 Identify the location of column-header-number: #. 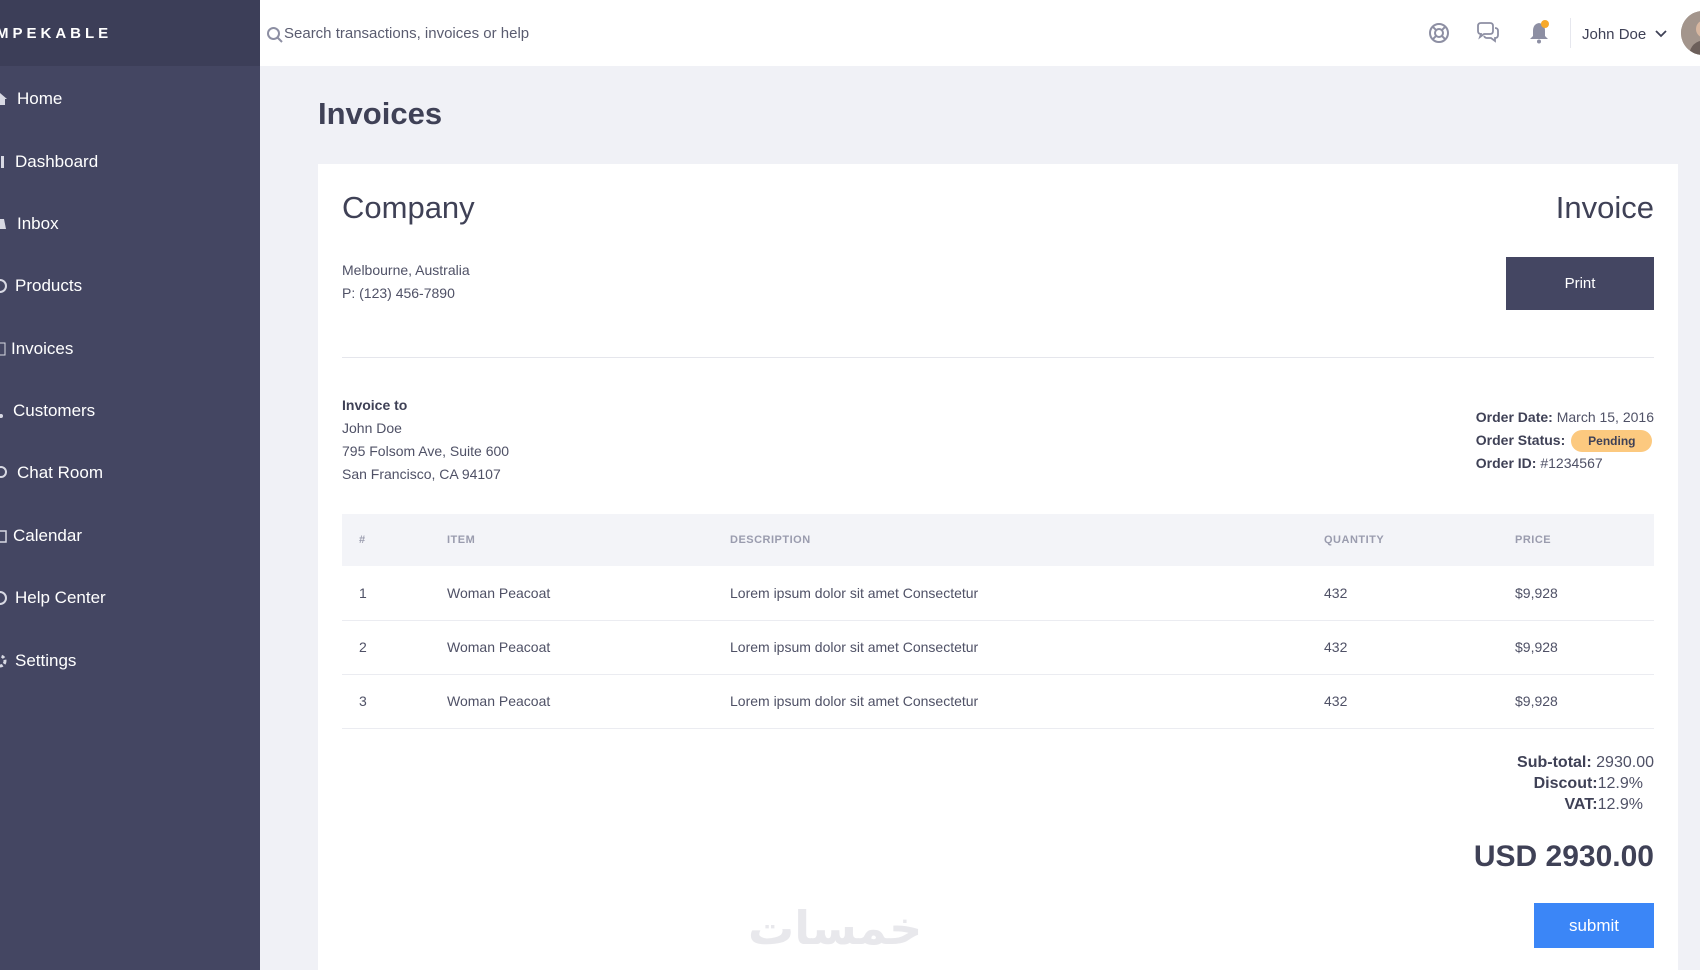
(362, 540).